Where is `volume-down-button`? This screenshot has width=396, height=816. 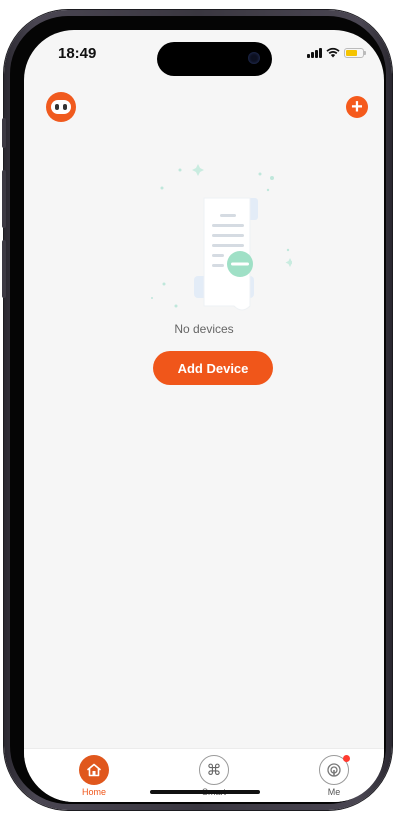 volume-down-button is located at coordinates (4, 269).